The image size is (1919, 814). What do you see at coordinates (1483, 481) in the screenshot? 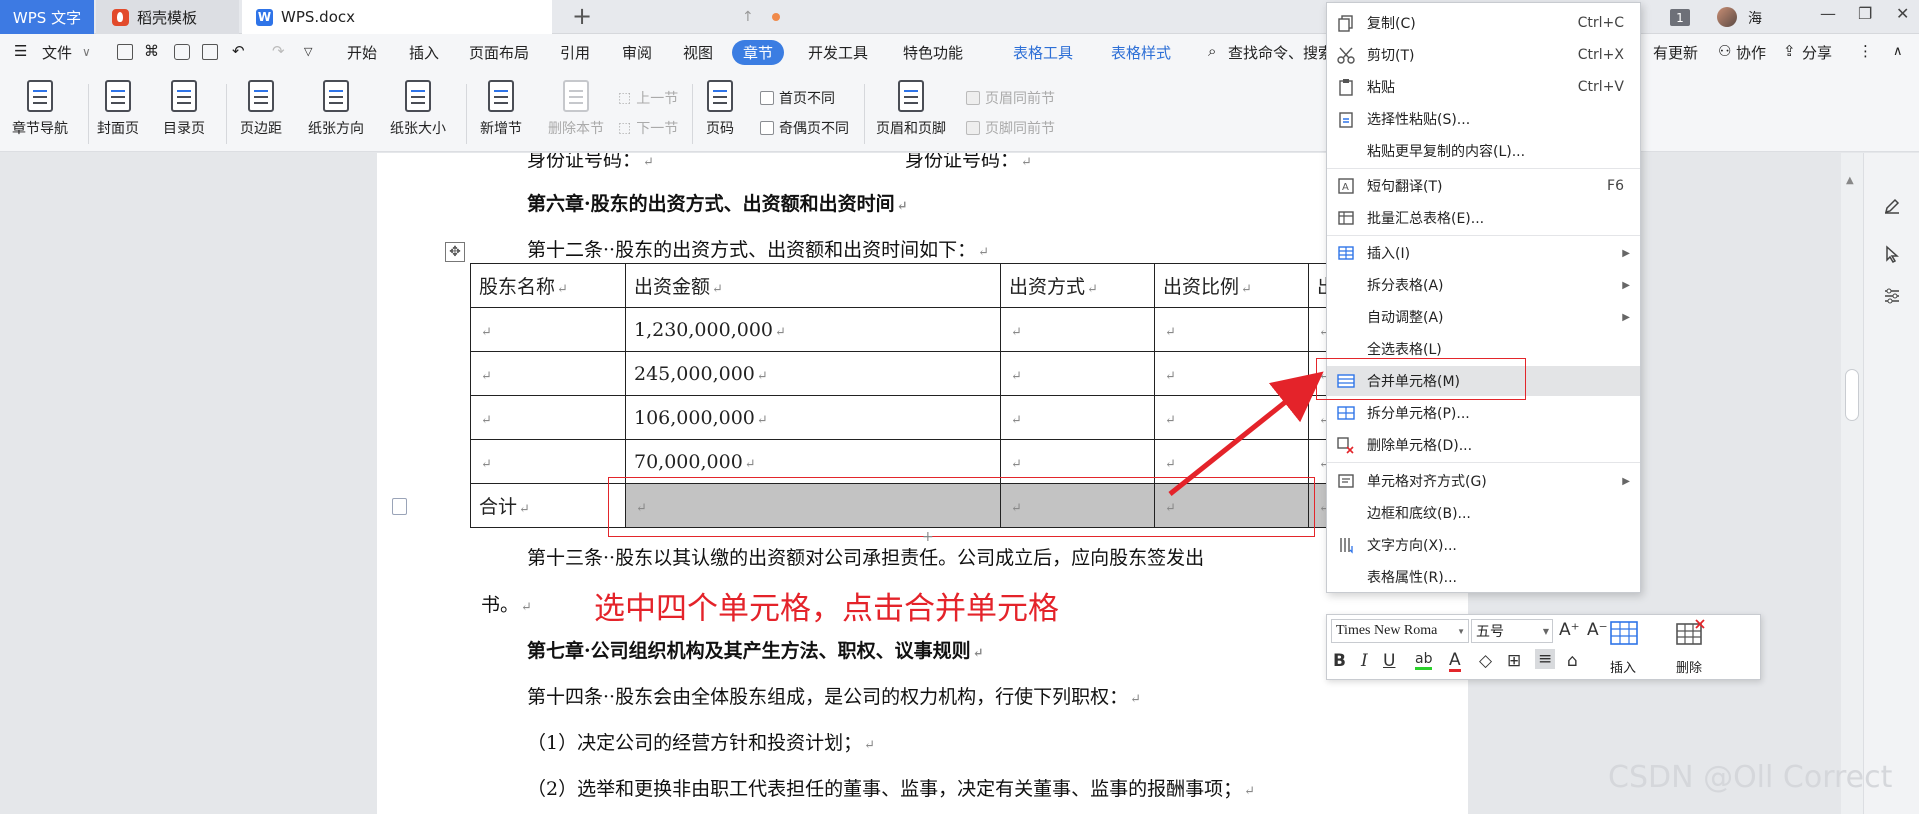
I see `menu-item-cell-alignment: 单元格对齐方式(G) ▶` at bounding box center [1483, 481].